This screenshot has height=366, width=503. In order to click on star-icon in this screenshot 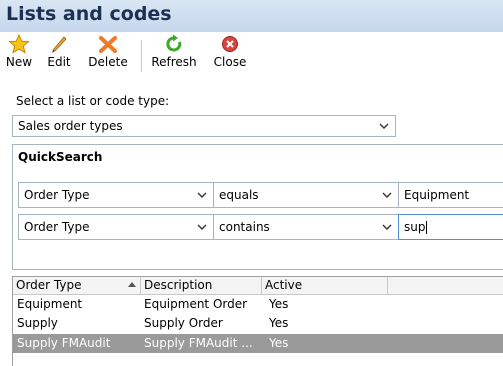, I will do `click(19, 44)`.